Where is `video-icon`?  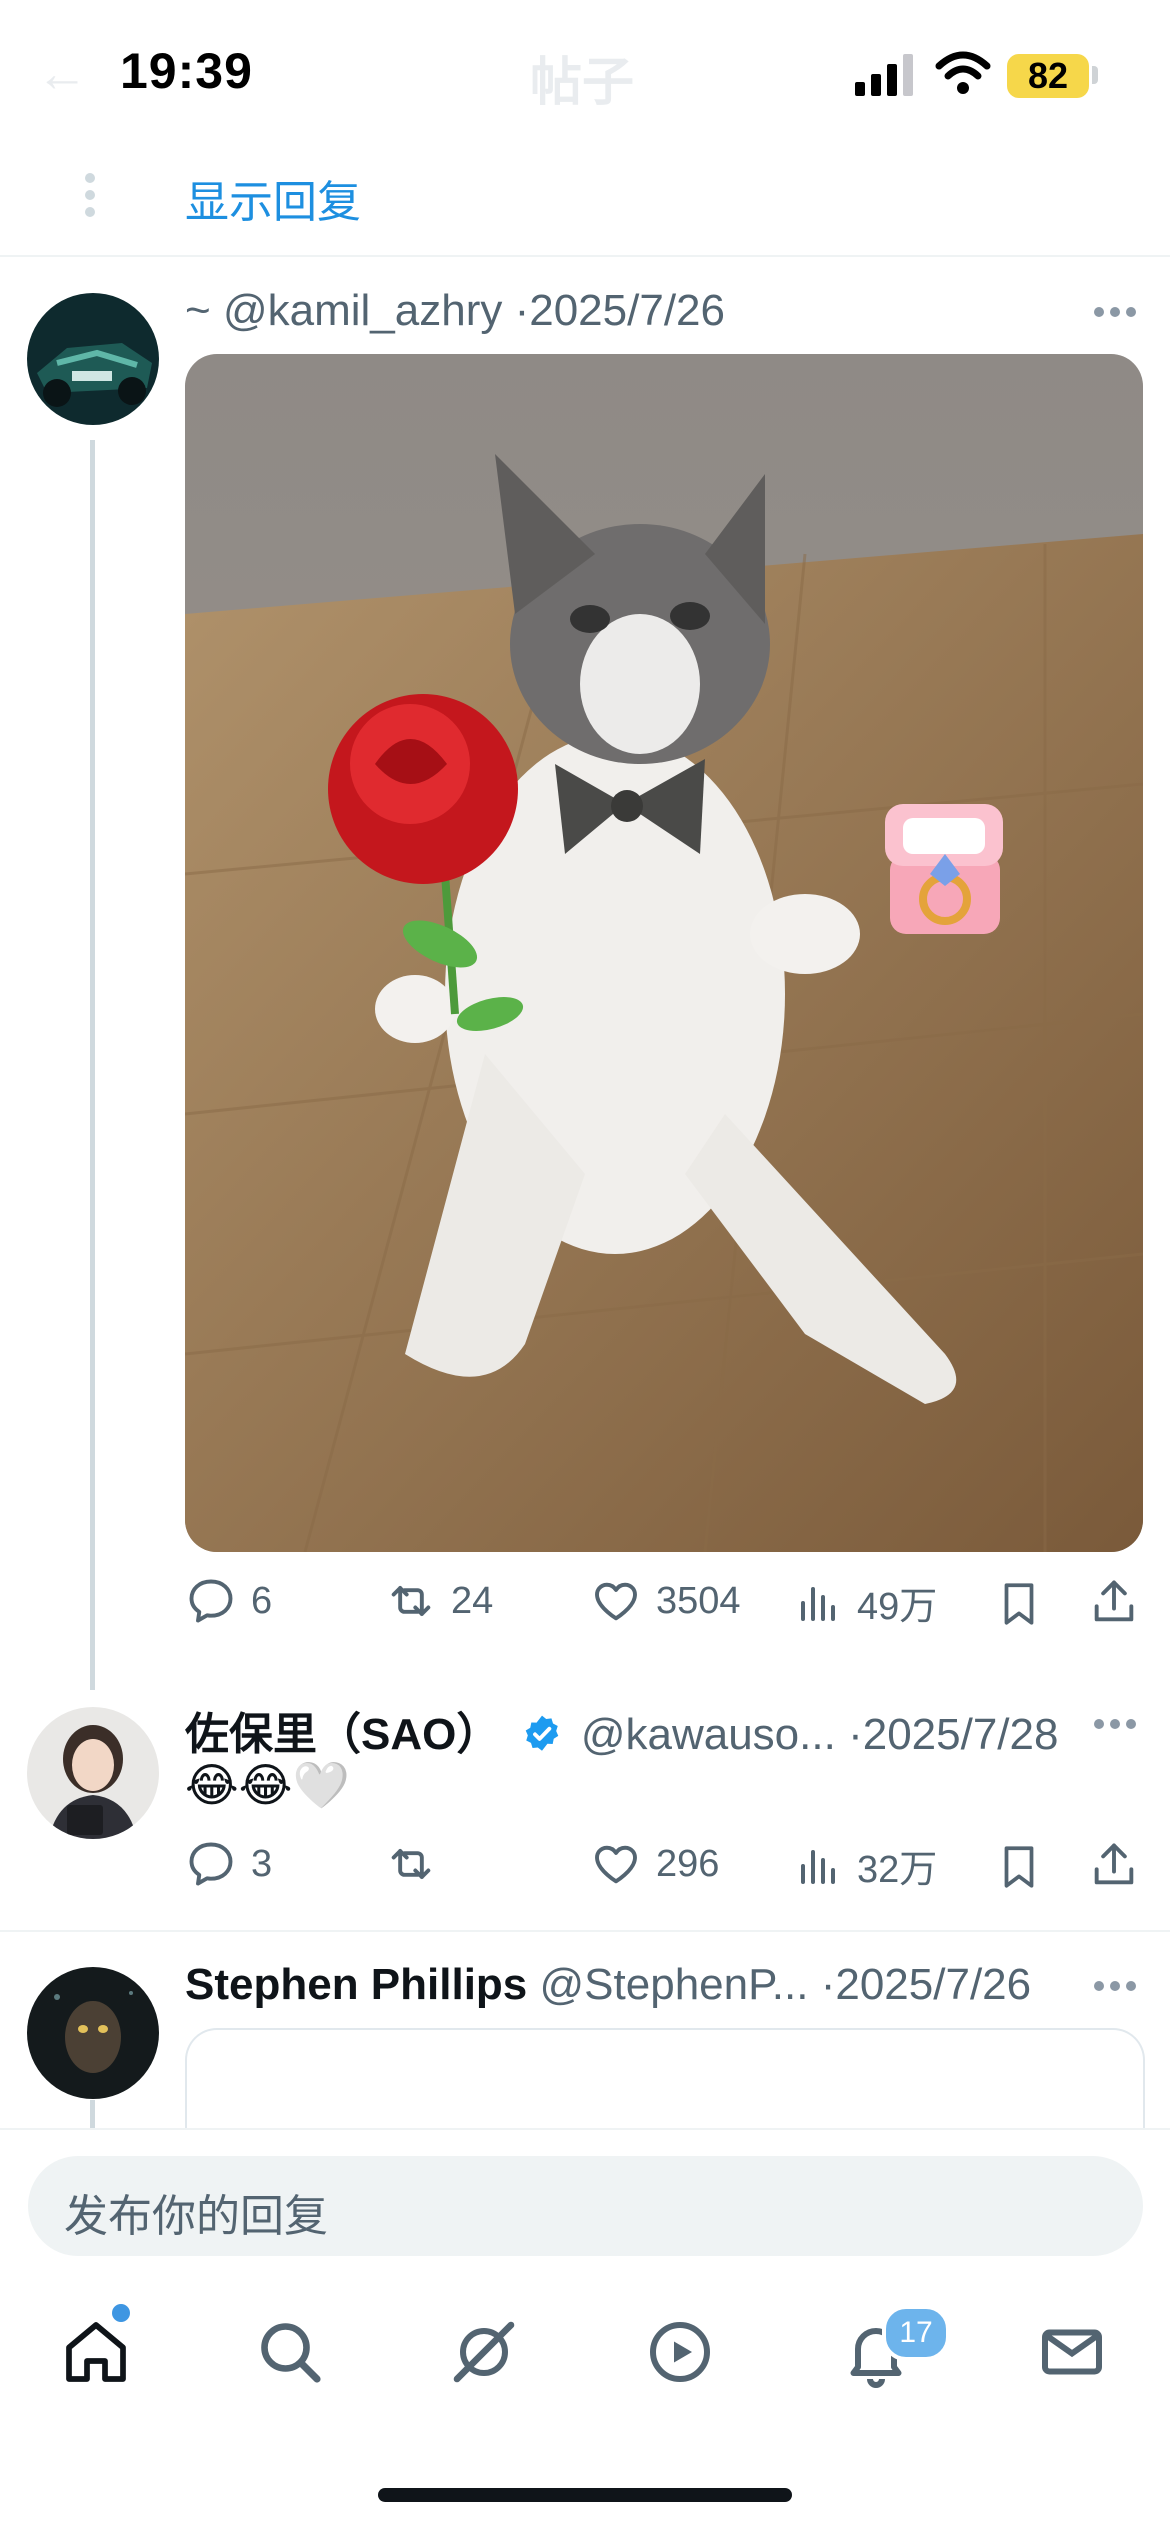 video-icon is located at coordinates (680, 2352).